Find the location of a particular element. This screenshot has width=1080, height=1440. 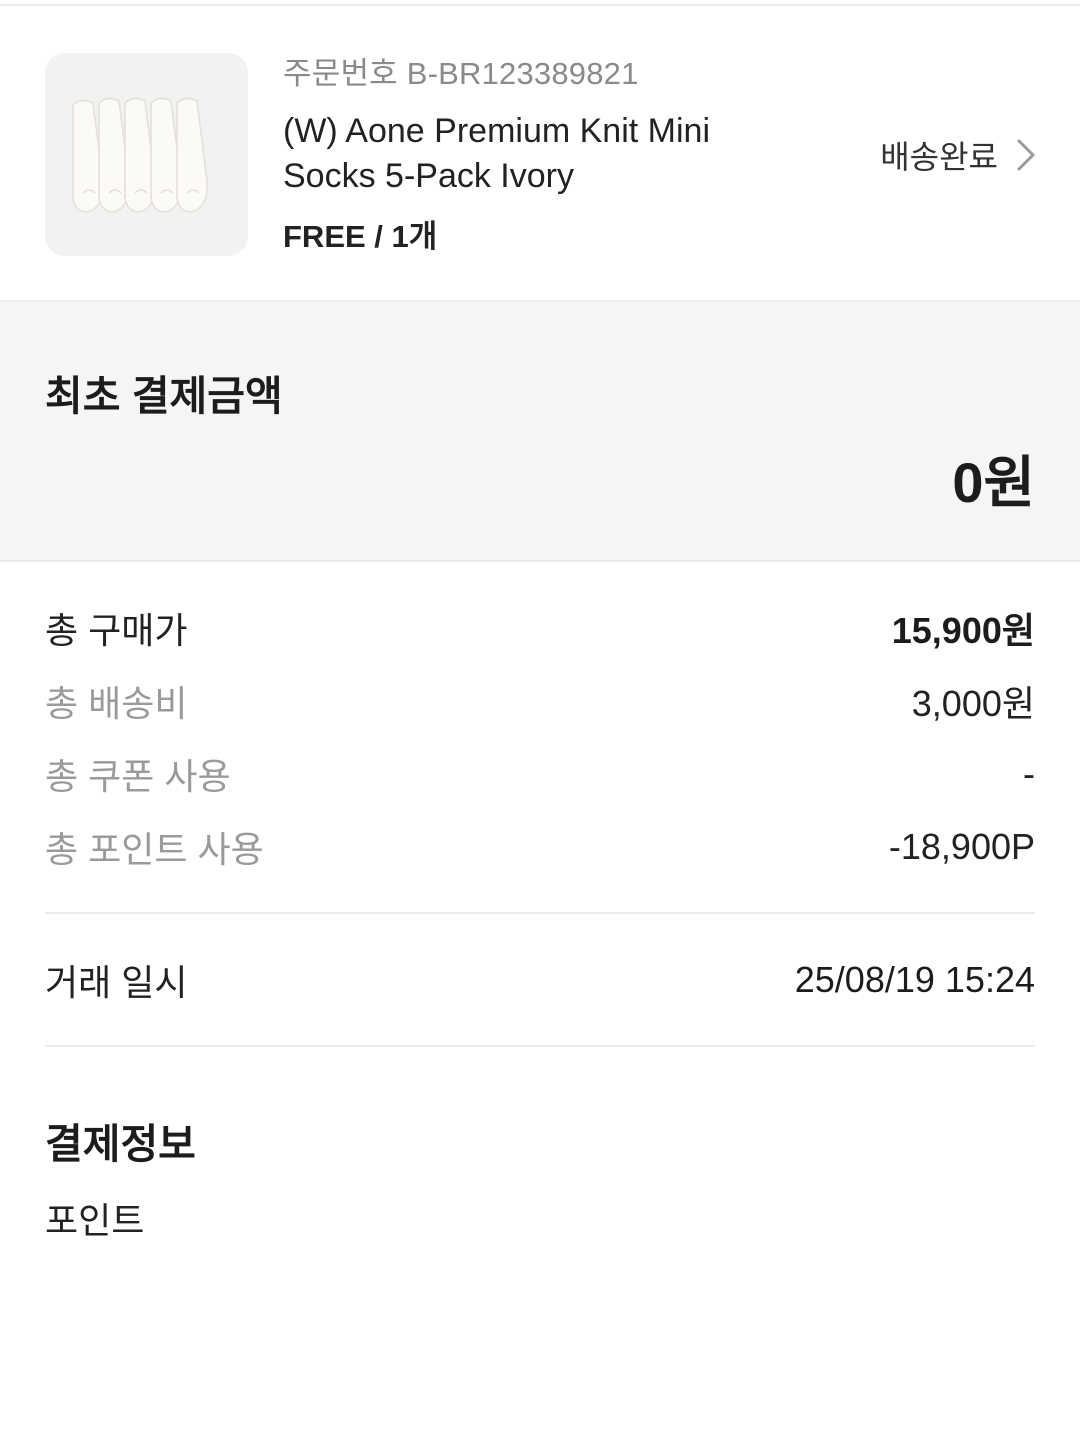

total-purchase-label: 총 구매가 is located at coordinates (116, 630).